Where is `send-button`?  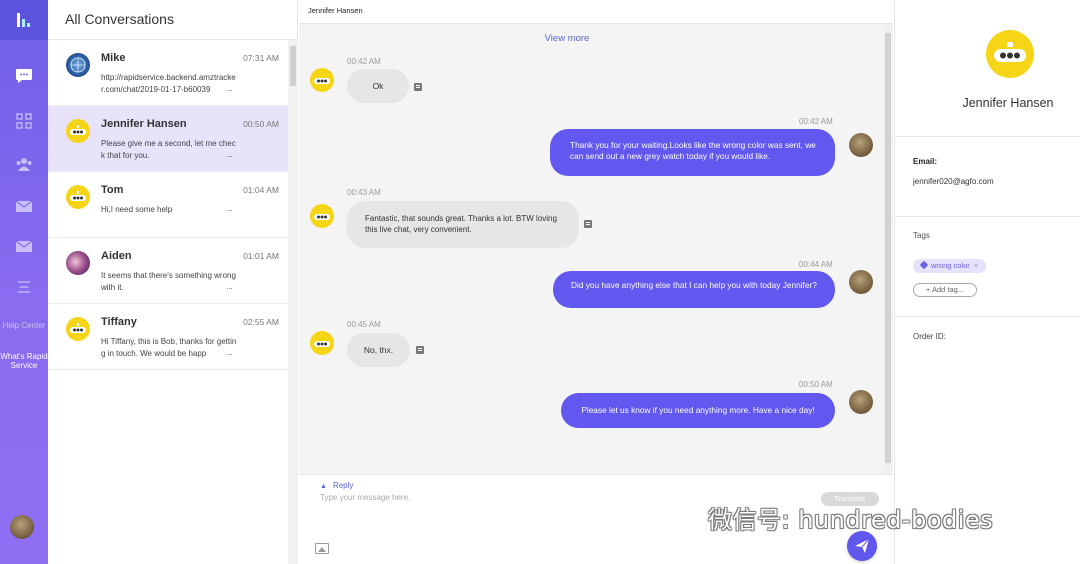
send-button is located at coordinates (862, 546).